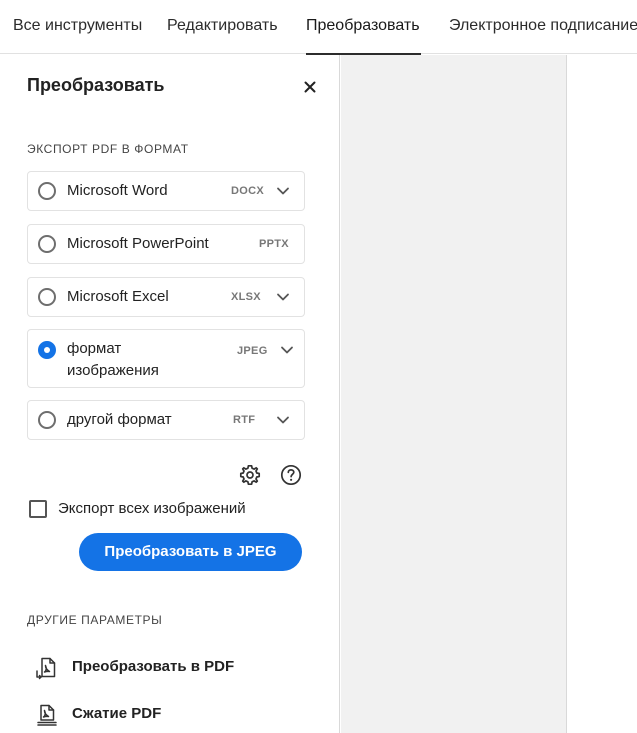  Describe the element at coordinates (117, 713) in the screenshot. I see `compress-pdf-label: Сжатие PDF` at that location.